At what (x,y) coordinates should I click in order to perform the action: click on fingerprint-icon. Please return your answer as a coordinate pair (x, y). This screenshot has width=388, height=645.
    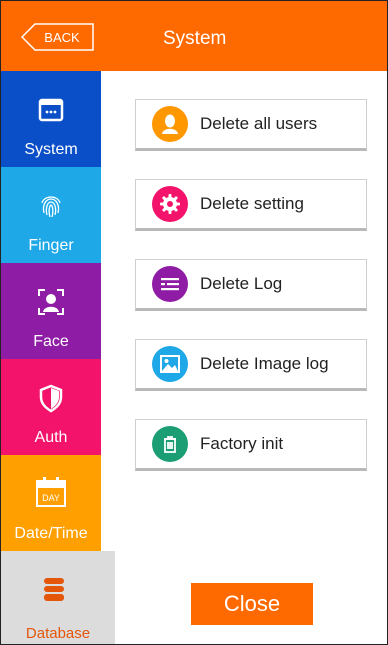
    Looking at the image, I should click on (51, 206).